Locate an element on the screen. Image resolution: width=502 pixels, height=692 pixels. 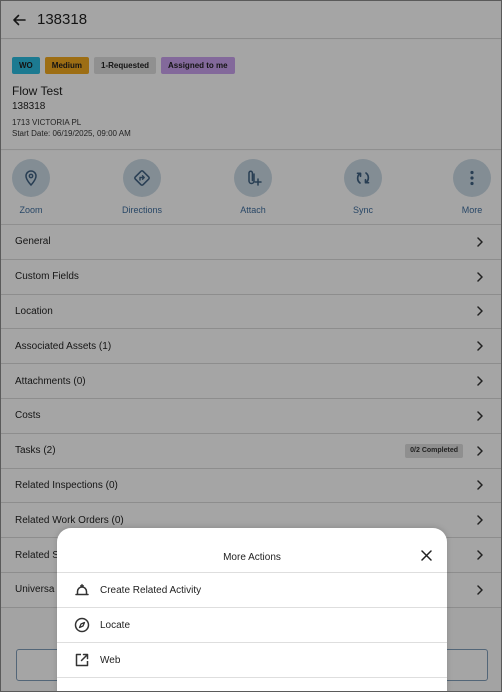
sheet-item-label: Create Related Activity is located at coordinates (151, 590).